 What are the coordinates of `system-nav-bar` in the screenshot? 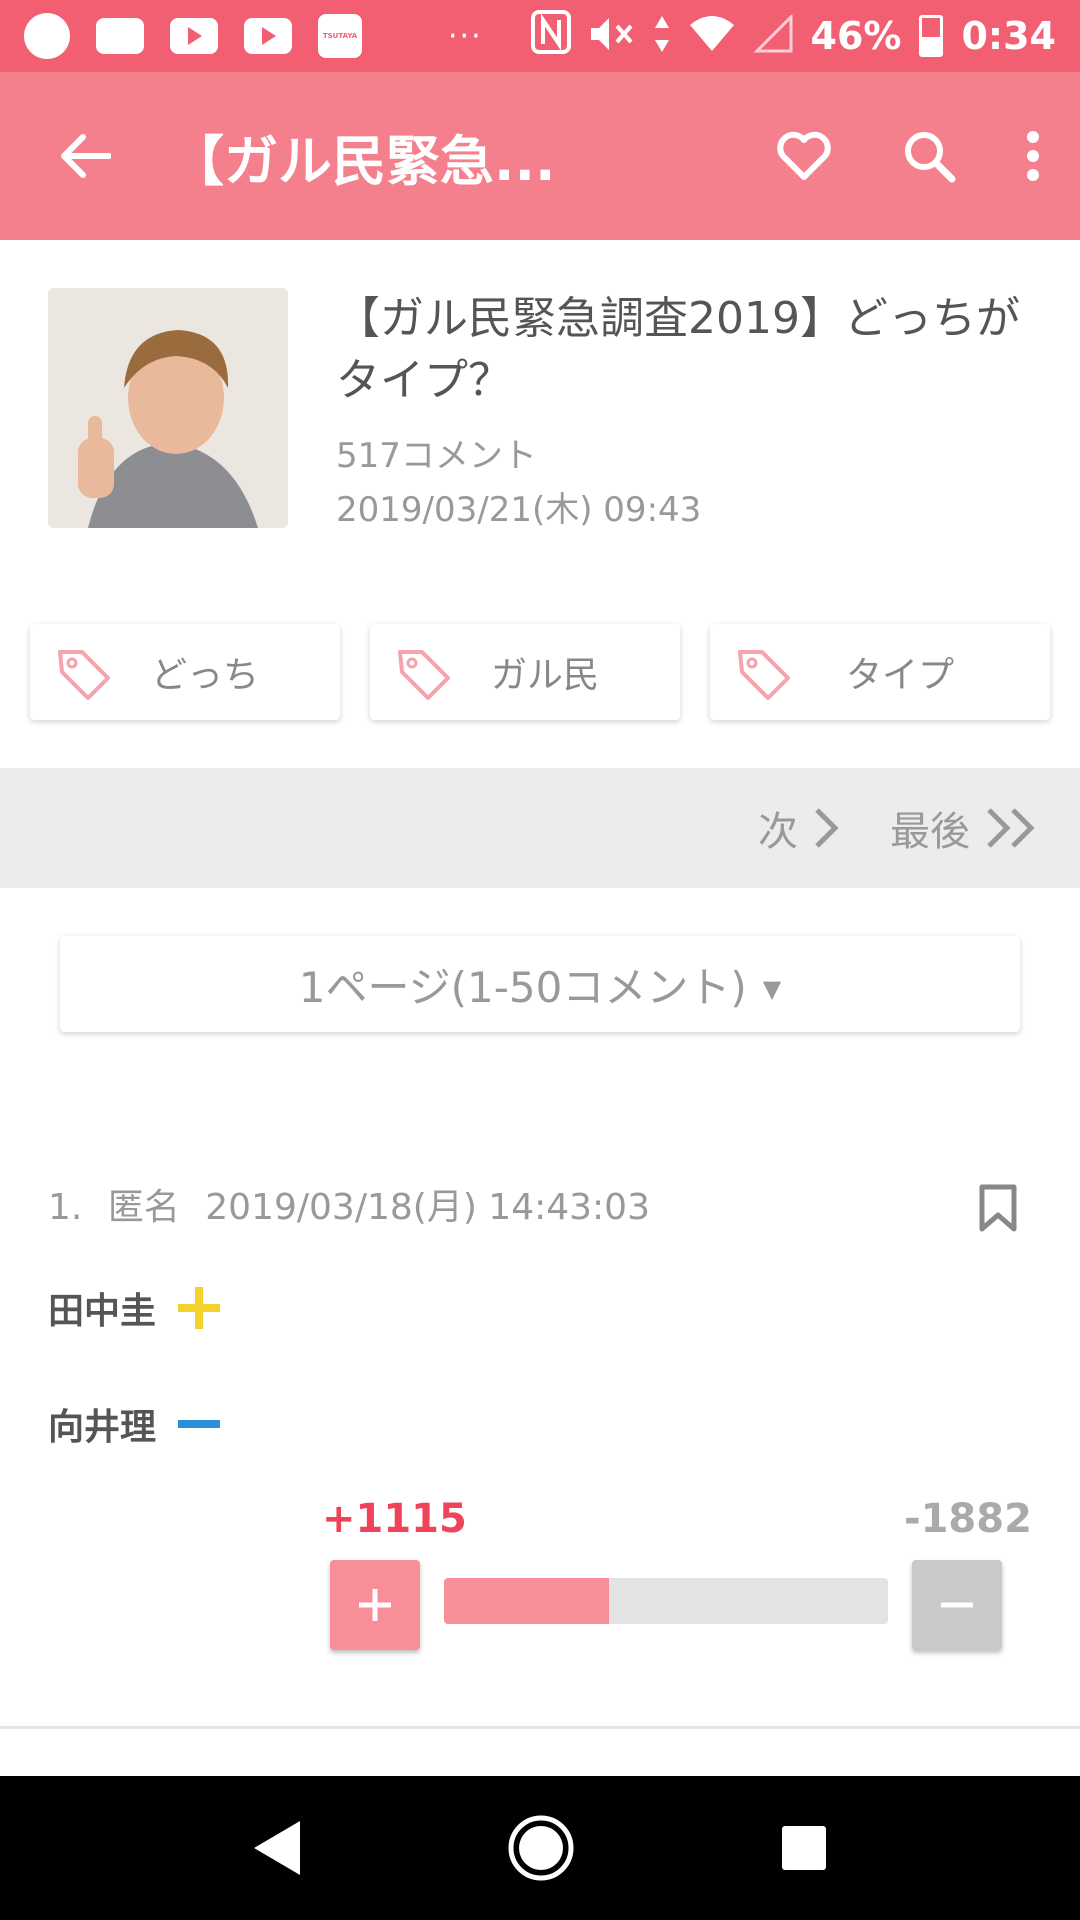 It's located at (540, 1848).